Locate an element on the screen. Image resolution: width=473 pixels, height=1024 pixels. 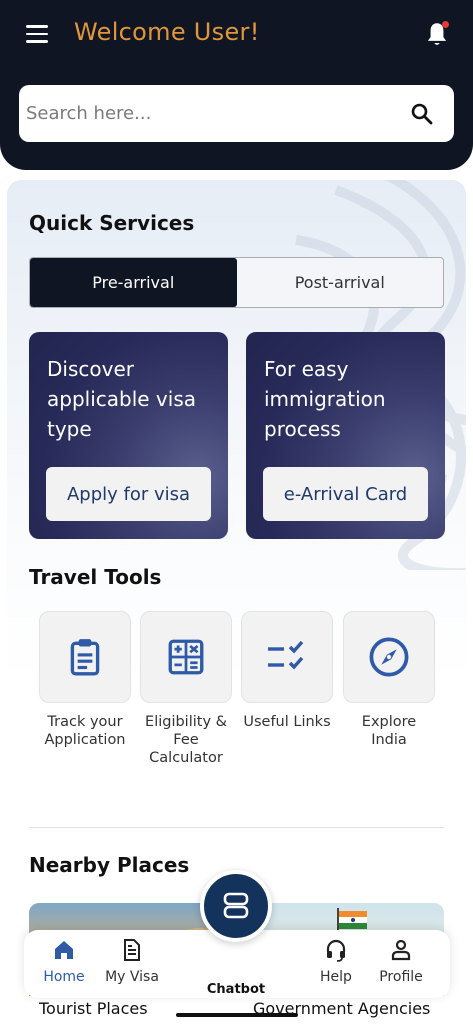
tab-post-arrival: Post-arrival is located at coordinates (340, 282).